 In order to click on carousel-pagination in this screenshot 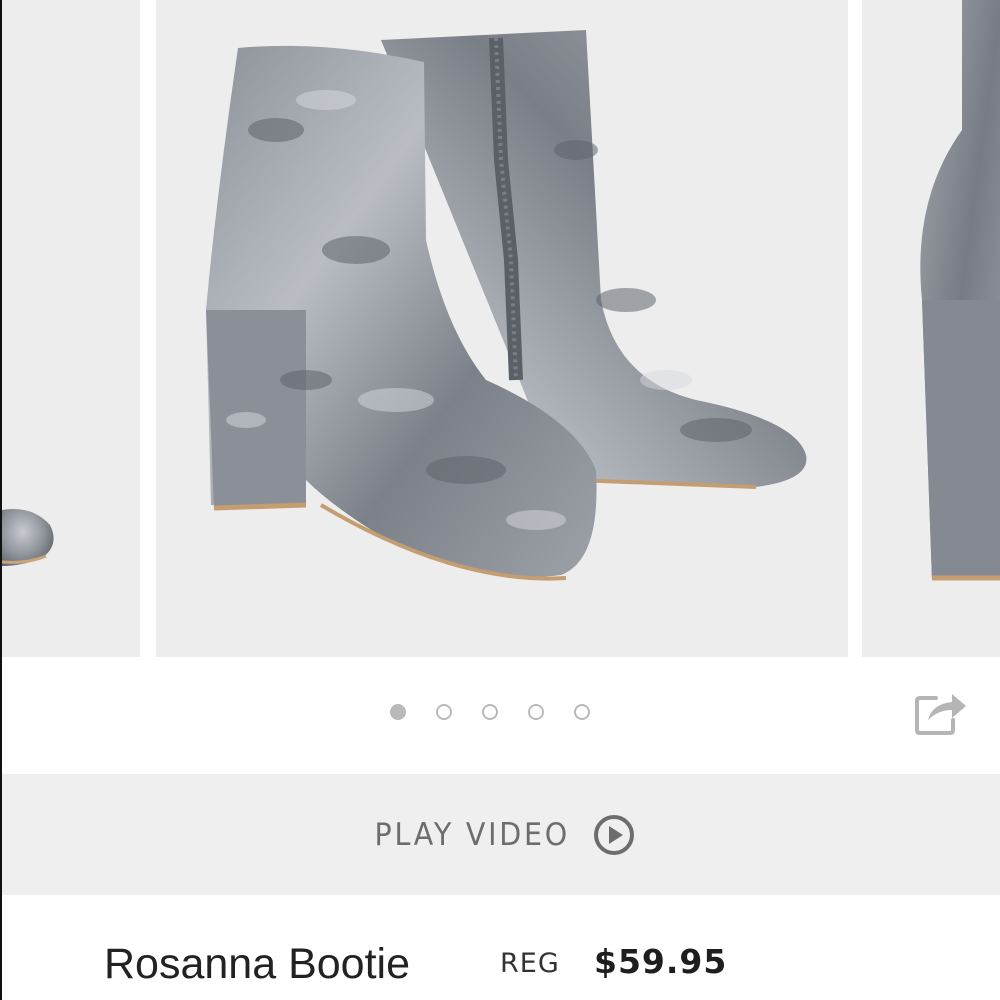, I will do `click(490, 712)`.